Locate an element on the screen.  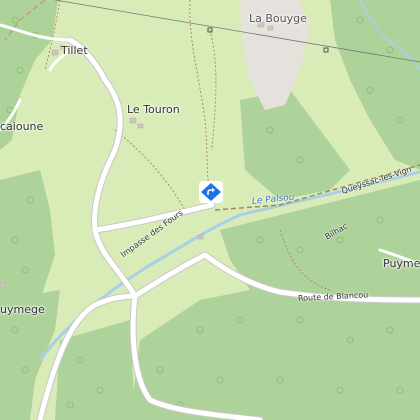
directions-diamond-icon is located at coordinates (211, 194).